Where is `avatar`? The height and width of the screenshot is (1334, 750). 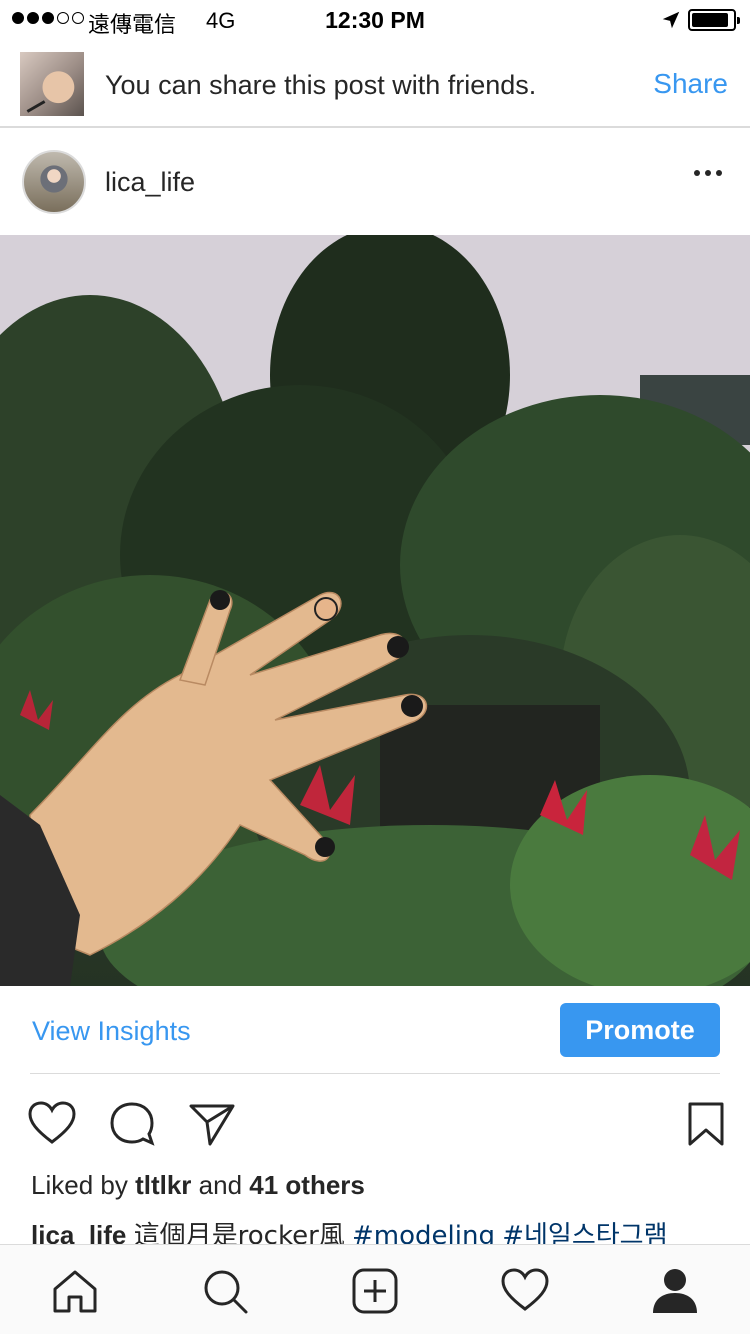 avatar is located at coordinates (54, 182).